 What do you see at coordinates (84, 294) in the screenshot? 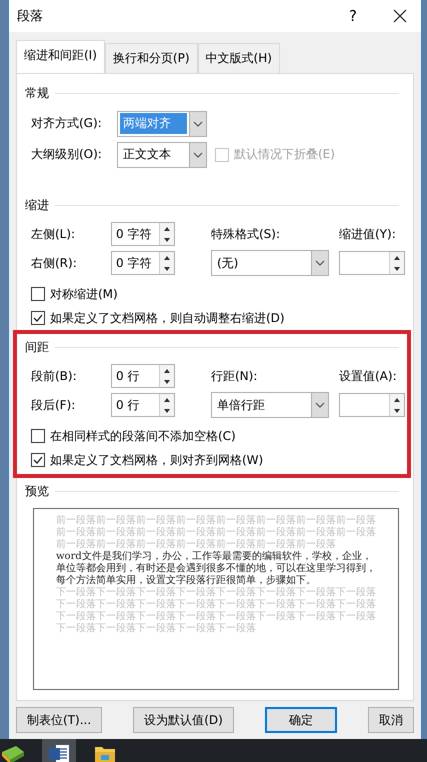
I see `checkbox-label: 对称缩进(M)` at bounding box center [84, 294].